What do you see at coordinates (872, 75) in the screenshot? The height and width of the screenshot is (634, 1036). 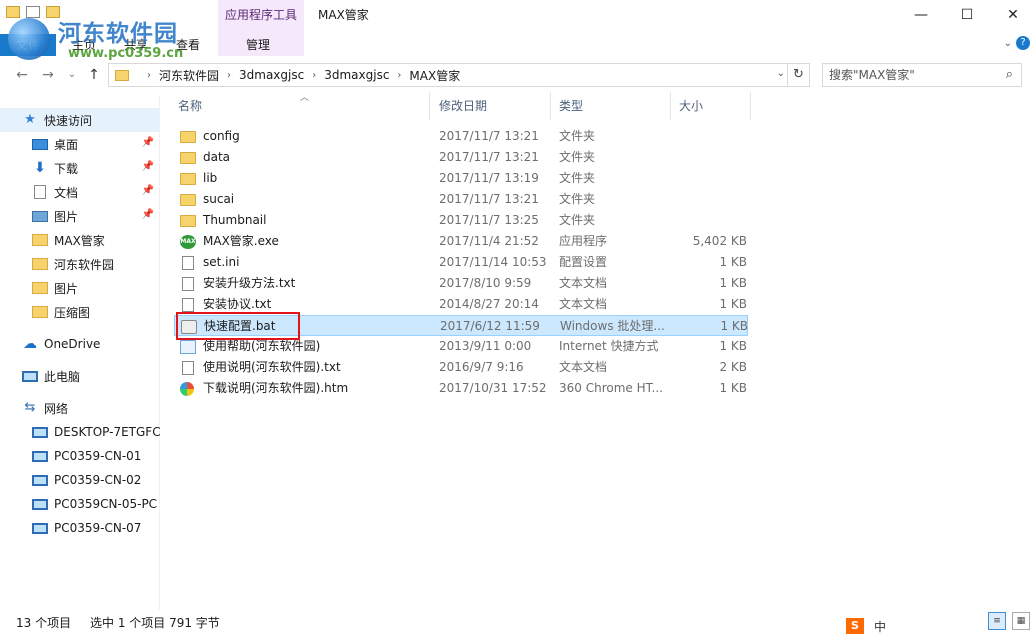 I see `search-placeholder: 搜索"MAX管家"` at bounding box center [872, 75].